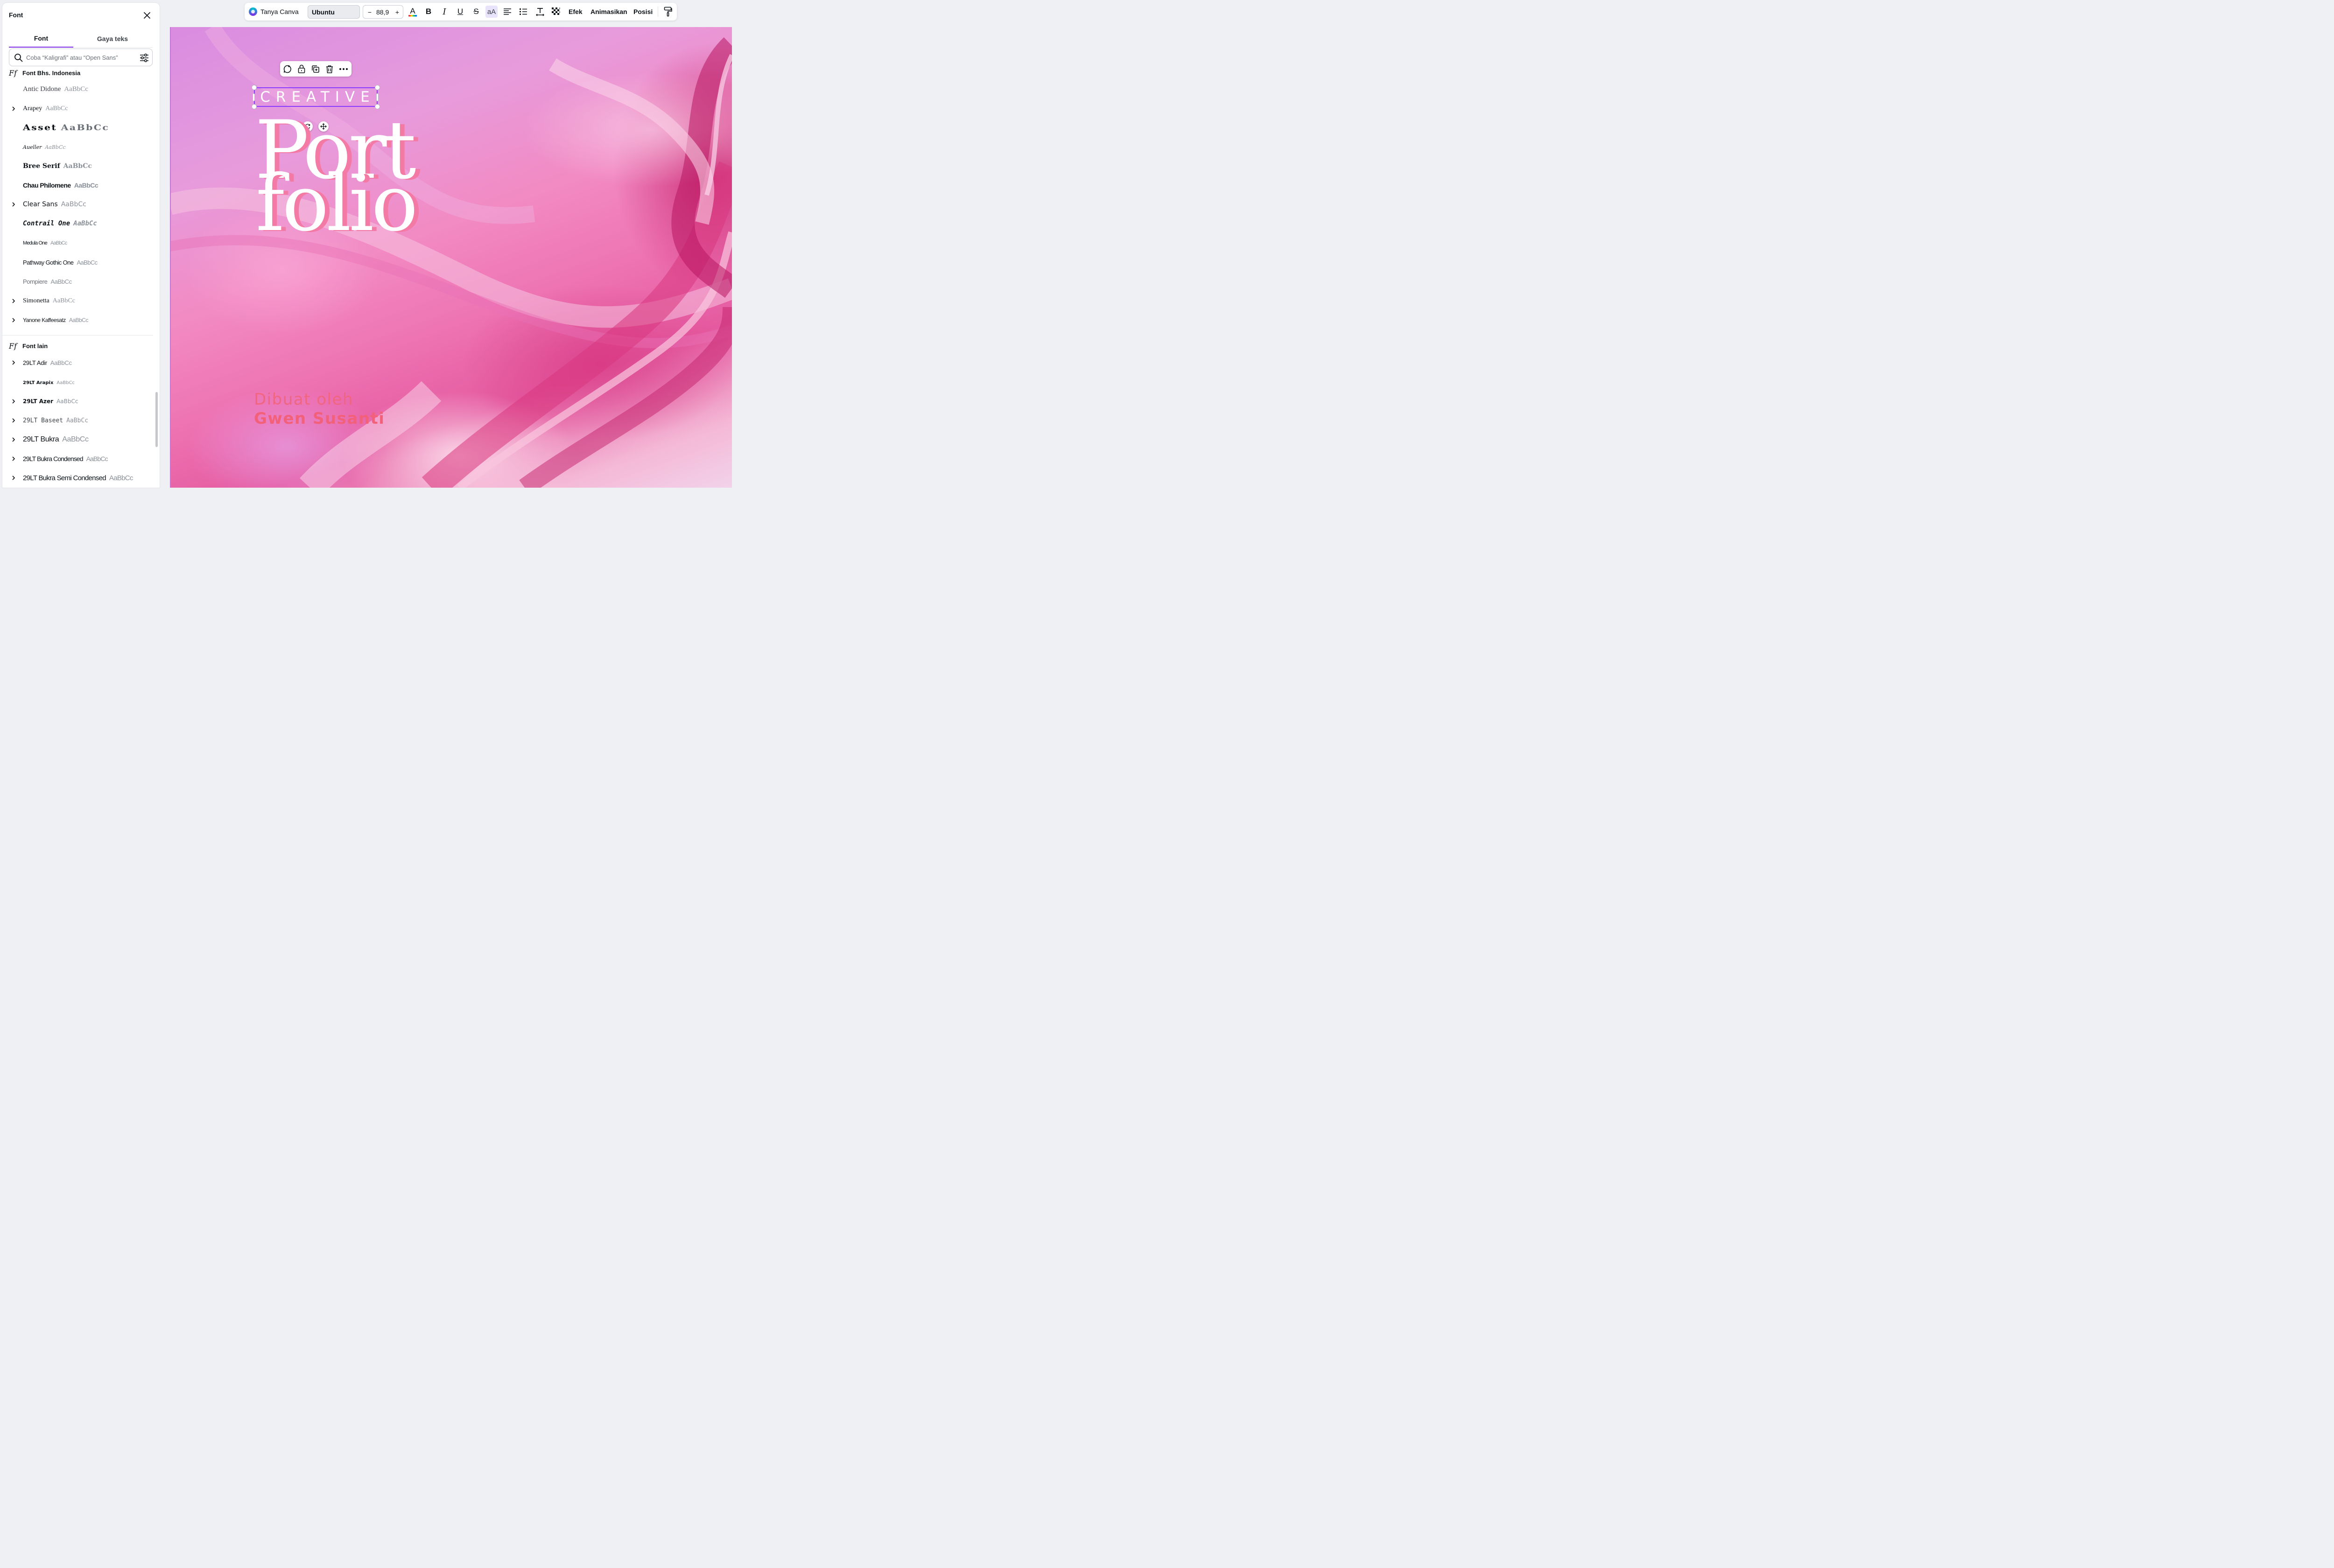  I want to click on tab-text-styles: Gaya teks, so click(112, 39).